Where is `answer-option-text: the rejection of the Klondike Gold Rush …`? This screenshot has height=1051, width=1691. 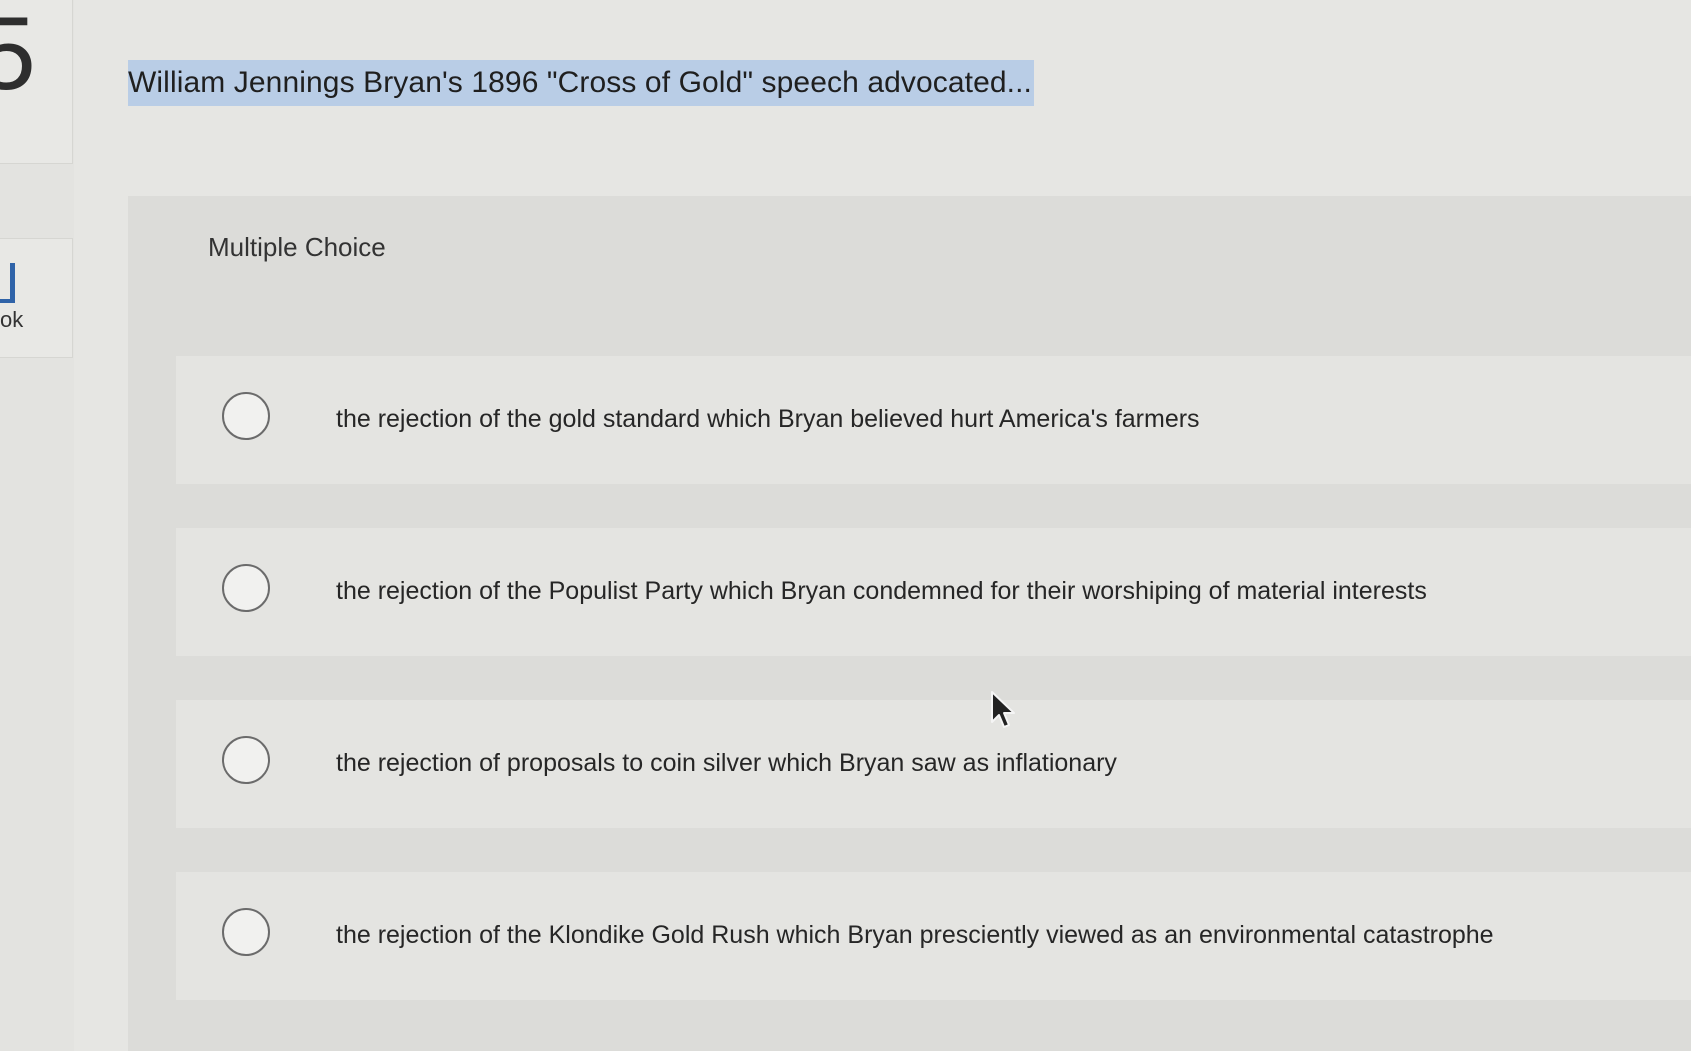
answer-option-text: the rejection of the Klondike Gold Rush … is located at coordinates (915, 935).